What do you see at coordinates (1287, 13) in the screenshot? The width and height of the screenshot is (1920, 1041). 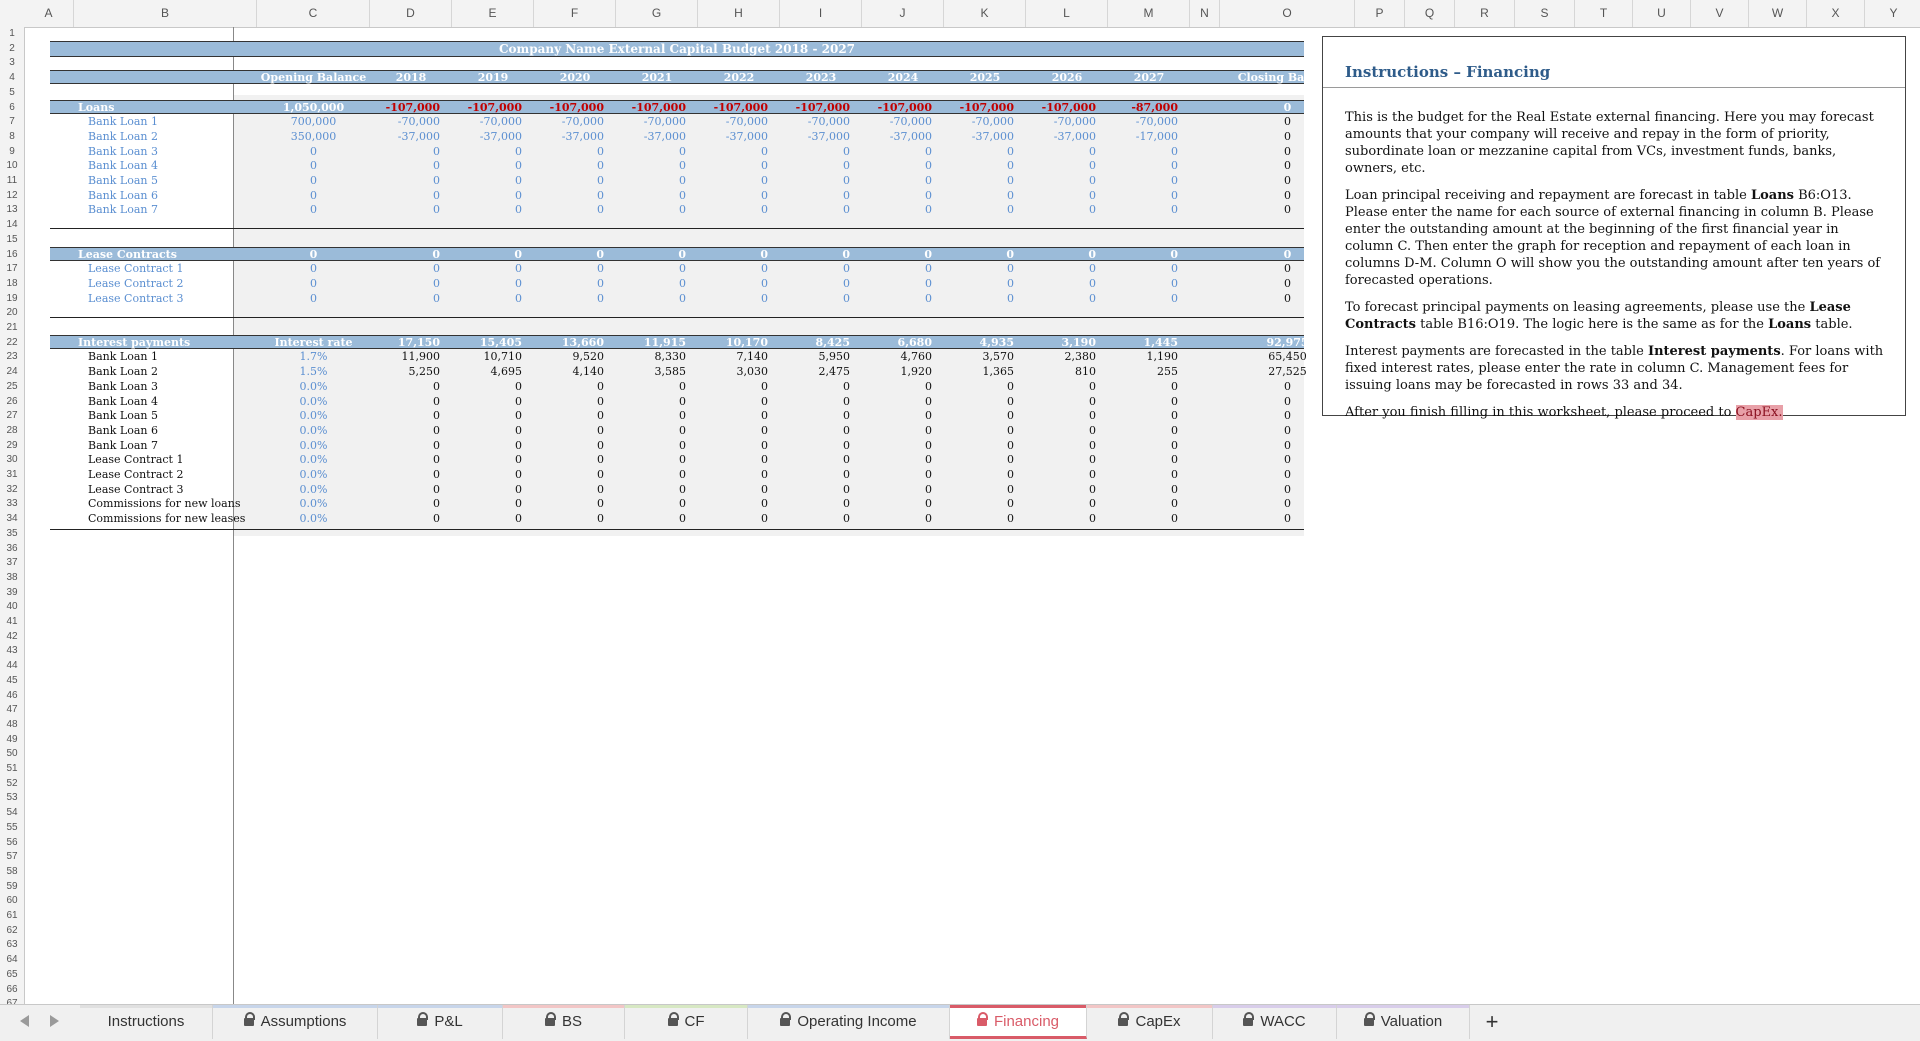 I see `column-header: O` at bounding box center [1287, 13].